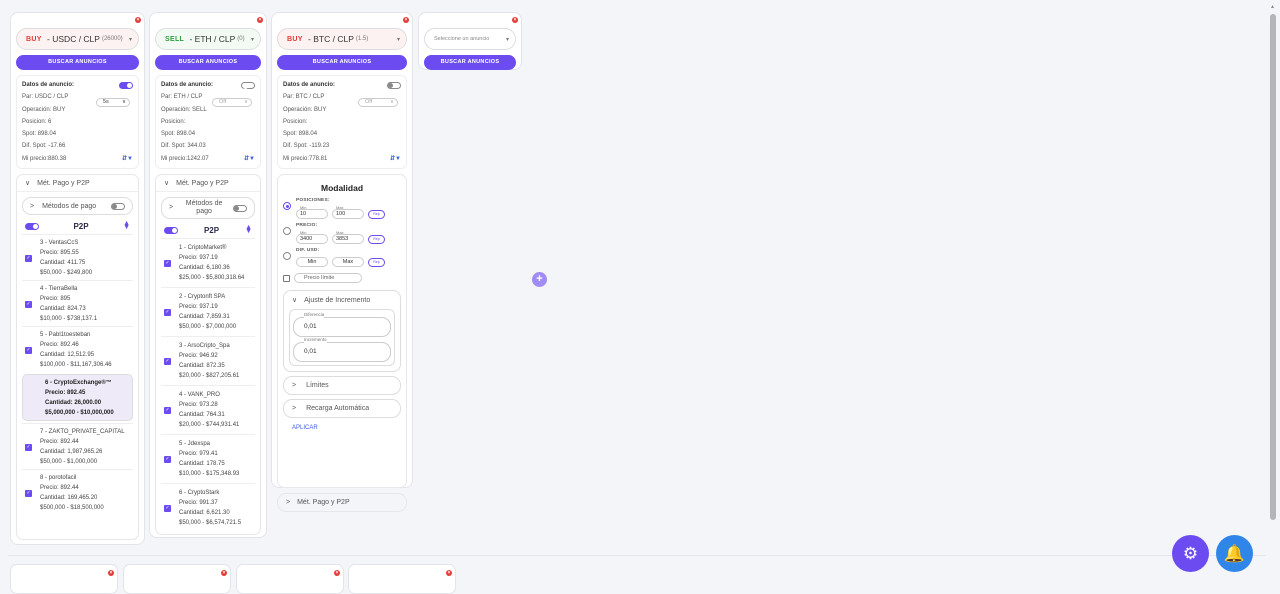  Describe the element at coordinates (342, 325) in the screenshot. I see `diferencia-input: Diferencia 0,01` at that location.